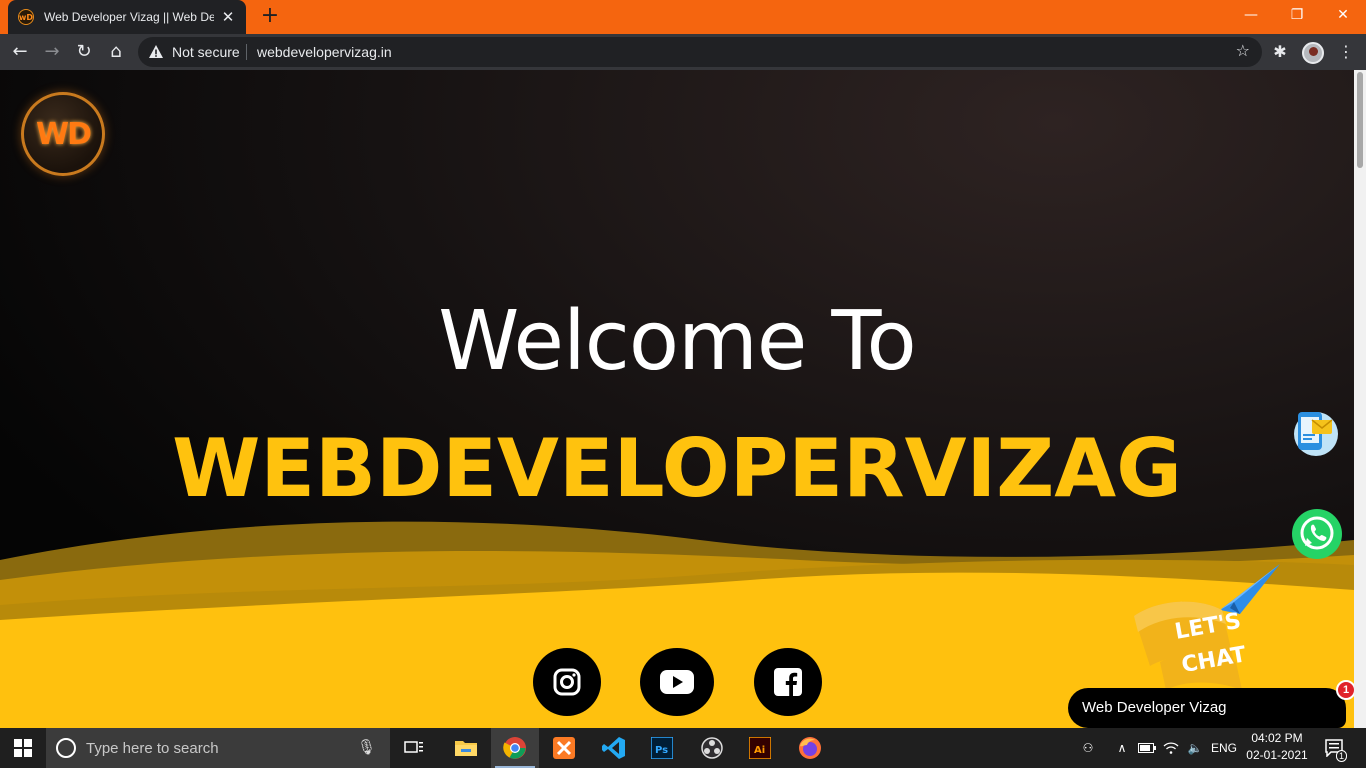 This screenshot has width=1366, height=768. I want to click on facebook-icon, so click(788, 682).